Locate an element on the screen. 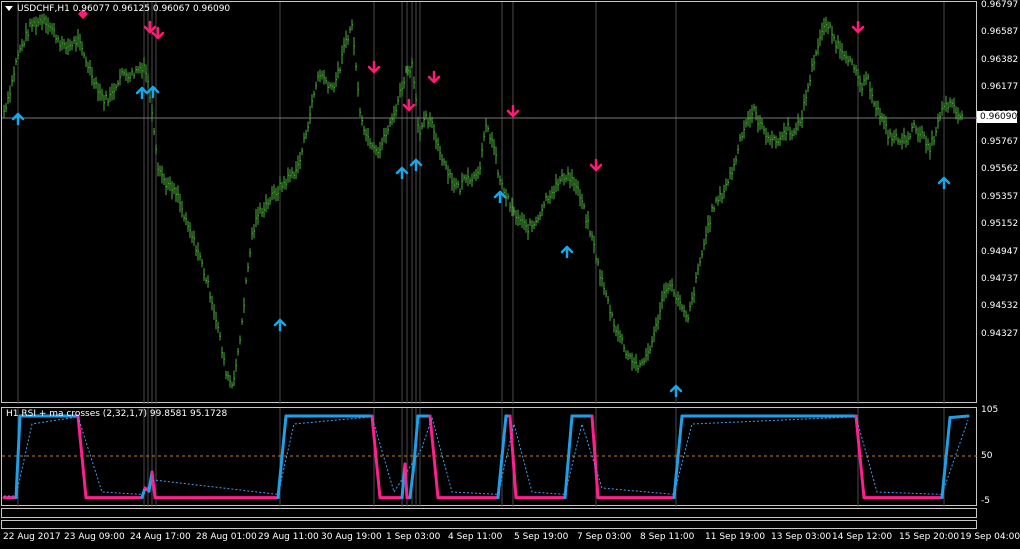 The width and height of the screenshot is (1020, 549). time-tick-label: 1 Sep 03:00 is located at coordinates (413, 537).